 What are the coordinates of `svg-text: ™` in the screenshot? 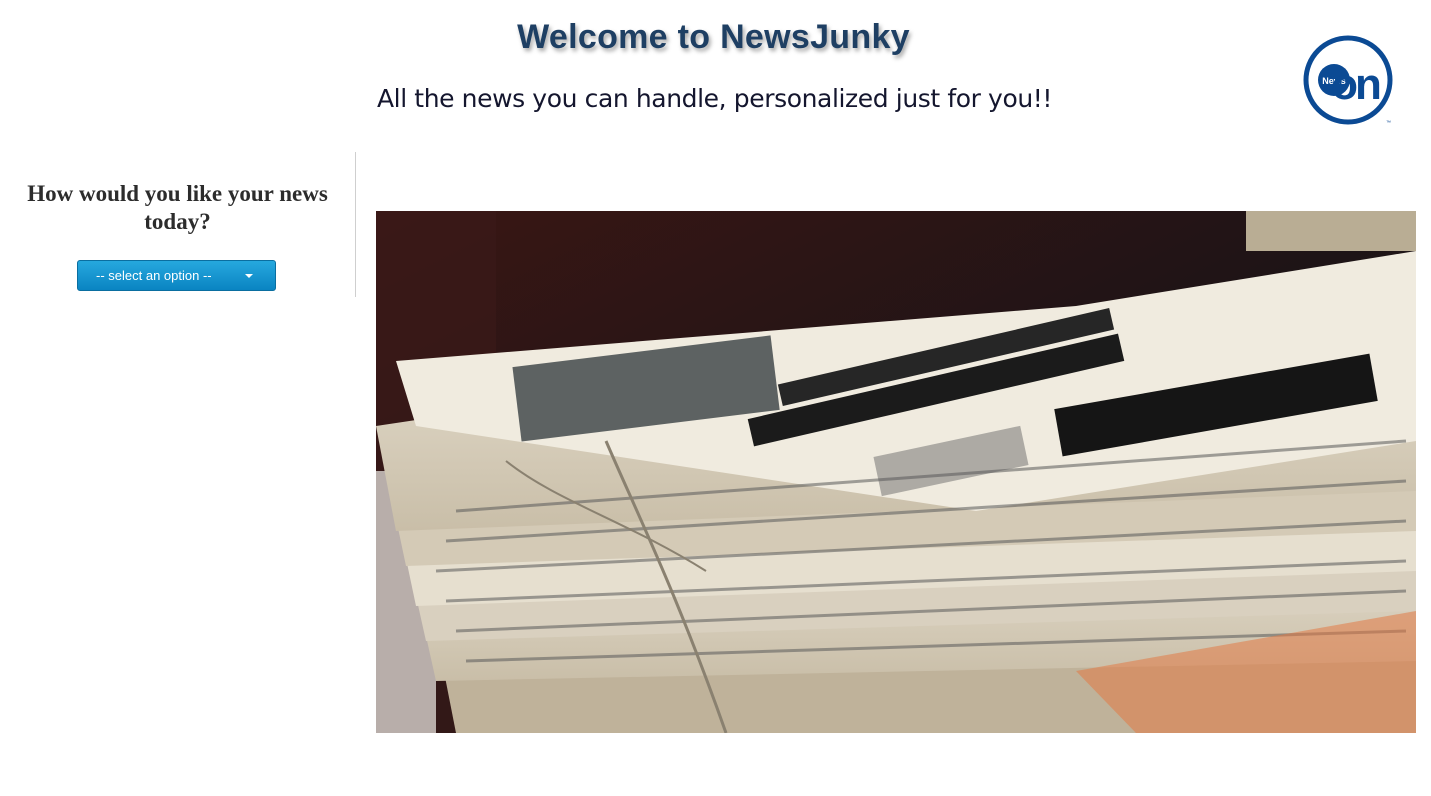 It's located at (1388, 123).